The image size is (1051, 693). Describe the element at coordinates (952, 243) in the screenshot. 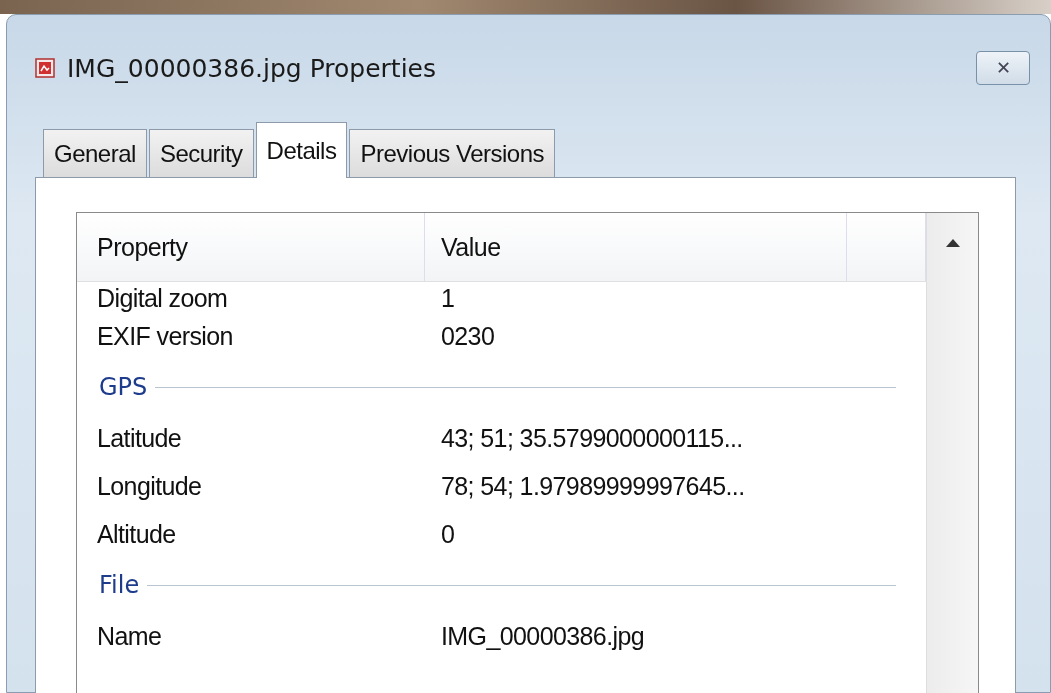

I see `scroll-up-icon` at that location.